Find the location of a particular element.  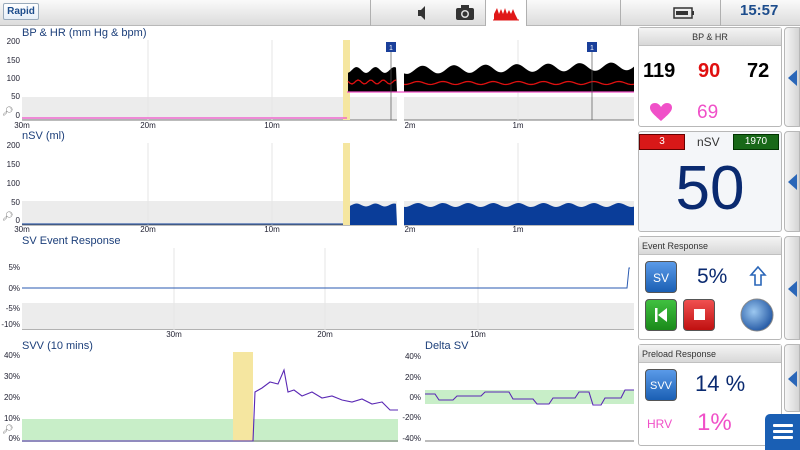

preload-response-panel: Preload Response SVV 14 % HRV 1% is located at coordinates (710, 395).